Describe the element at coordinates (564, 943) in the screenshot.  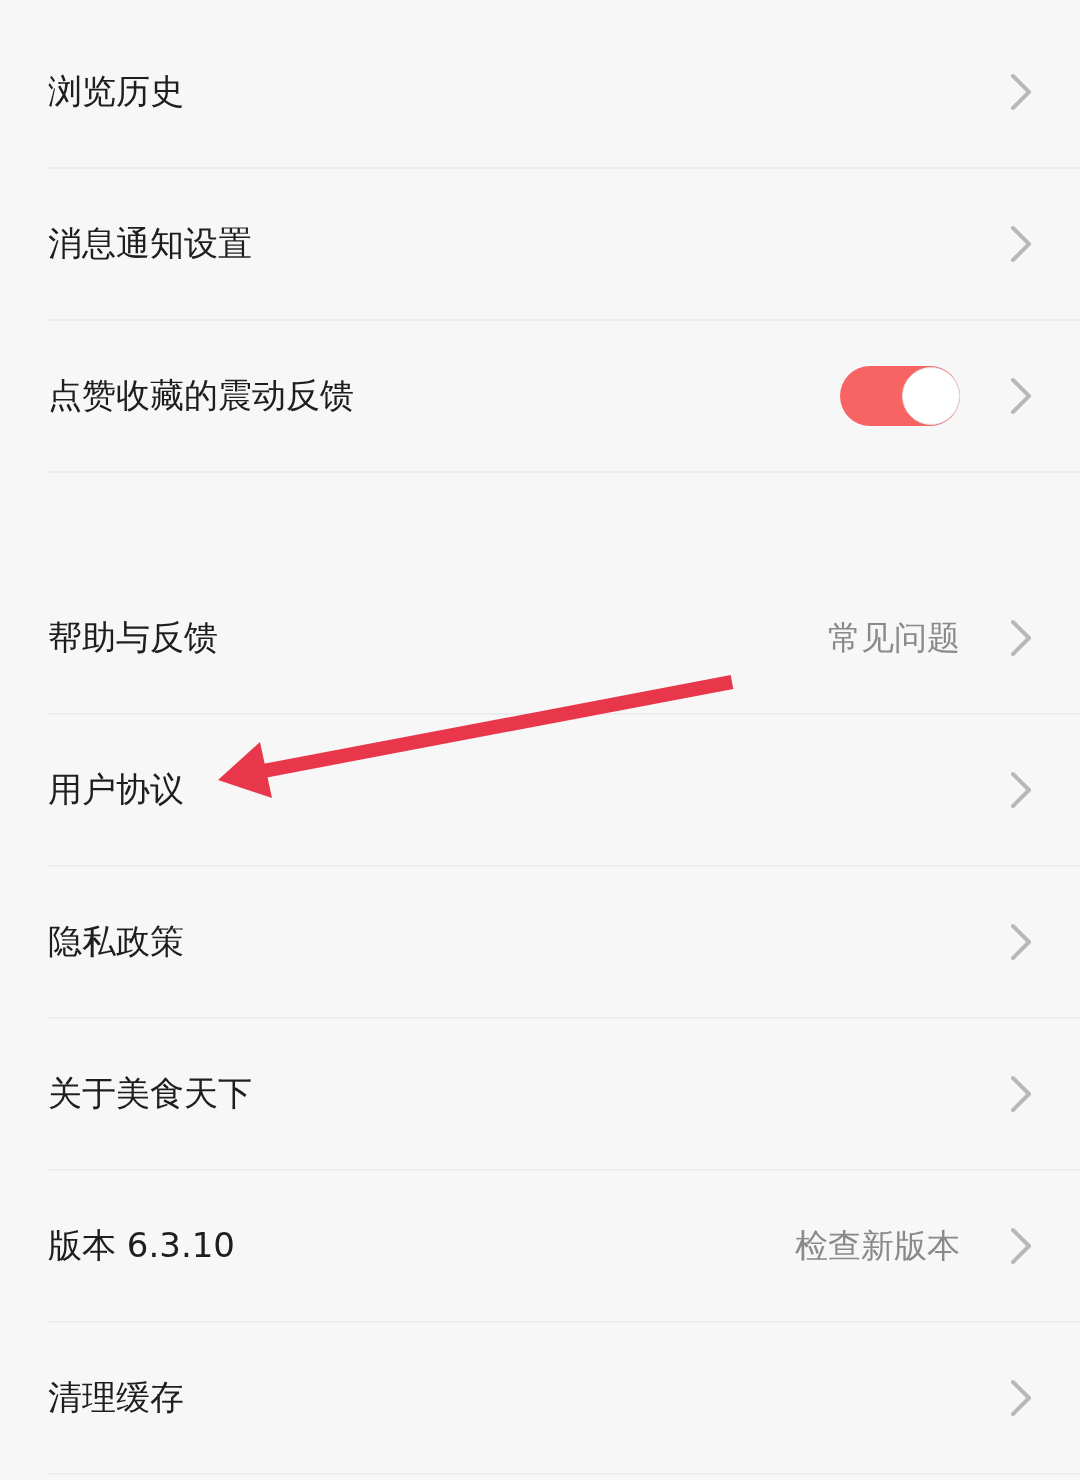
I see `settings-row: 隐私政策` at that location.